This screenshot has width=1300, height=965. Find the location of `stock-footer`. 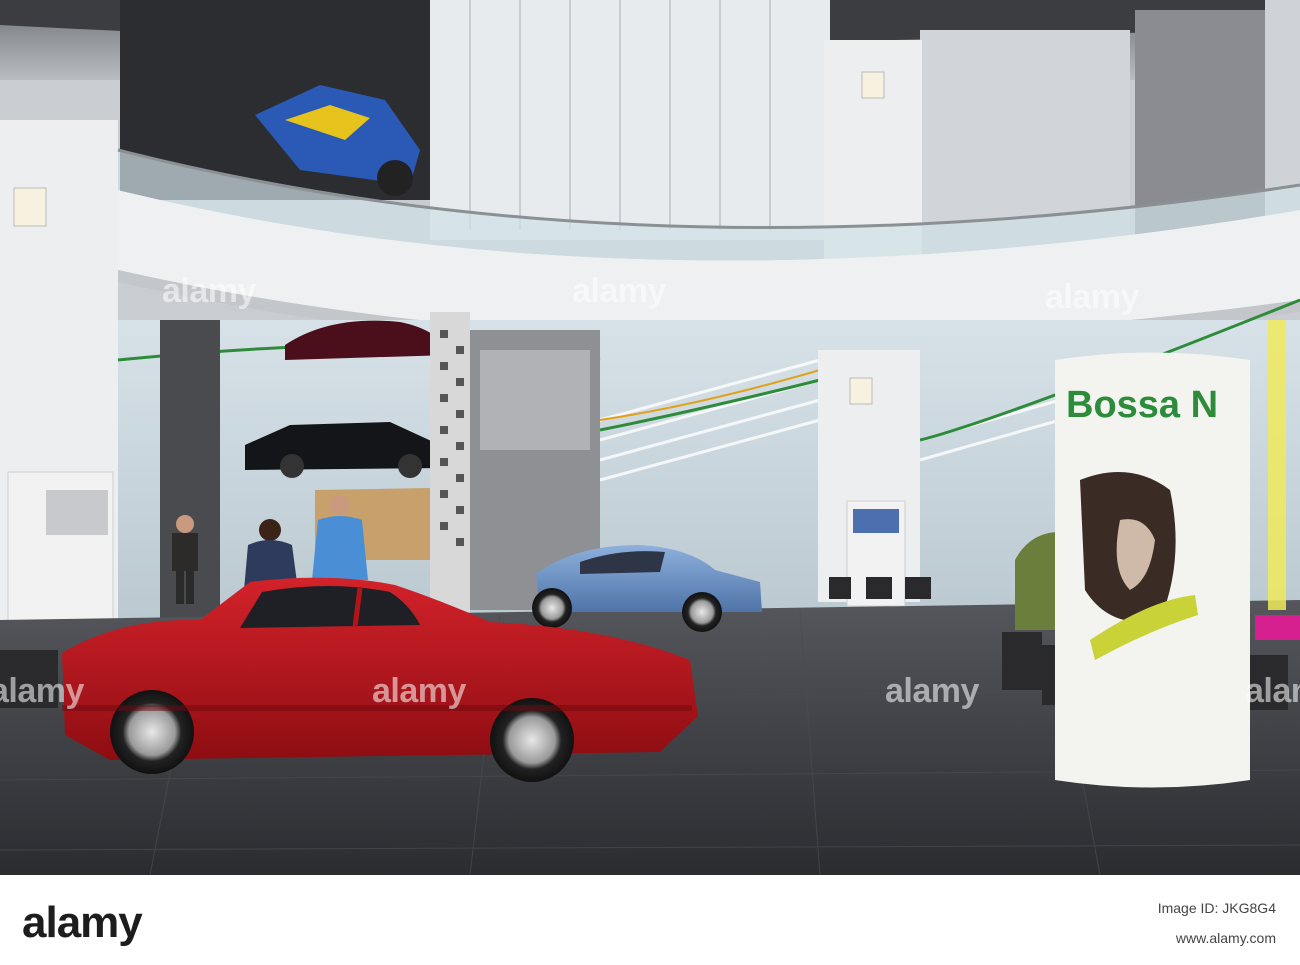

stock-footer is located at coordinates (650, 920).